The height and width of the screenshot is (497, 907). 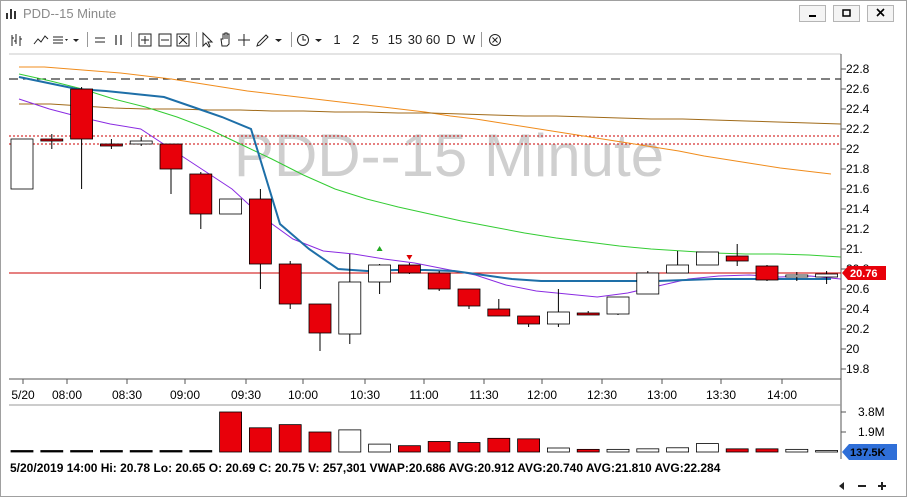 What do you see at coordinates (602, 395) in the screenshot?
I see `x-tick-label: 12:30` at bounding box center [602, 395].